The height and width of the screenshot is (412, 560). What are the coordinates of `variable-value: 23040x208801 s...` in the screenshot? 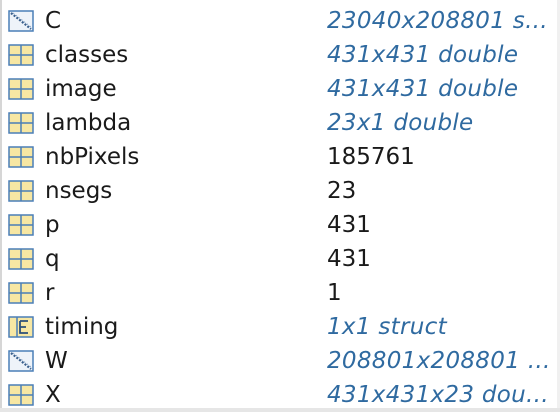 It's located at (437, 21).